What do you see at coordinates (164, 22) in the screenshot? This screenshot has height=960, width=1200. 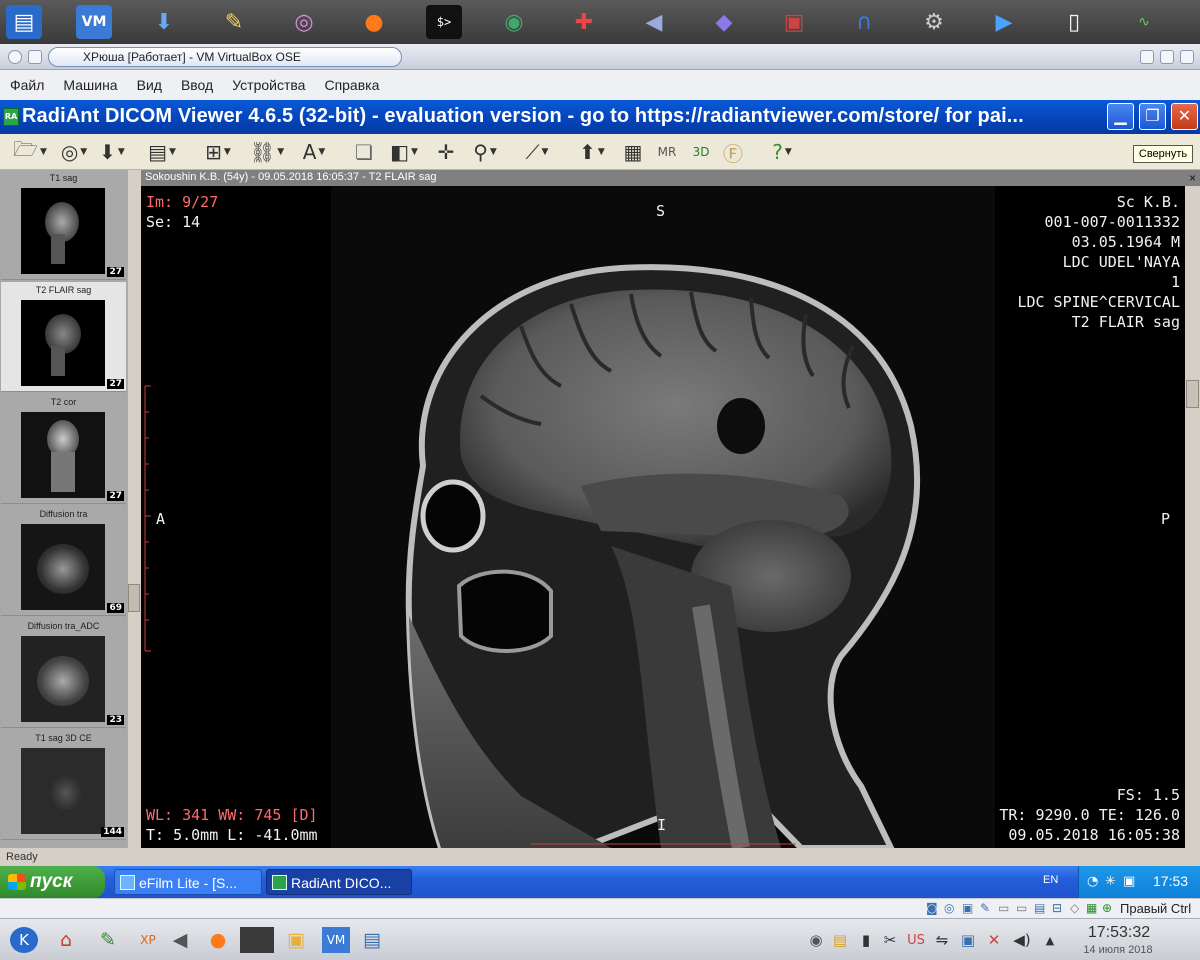 I see `download-icon: ⬇` at bounding box center [164, 22].